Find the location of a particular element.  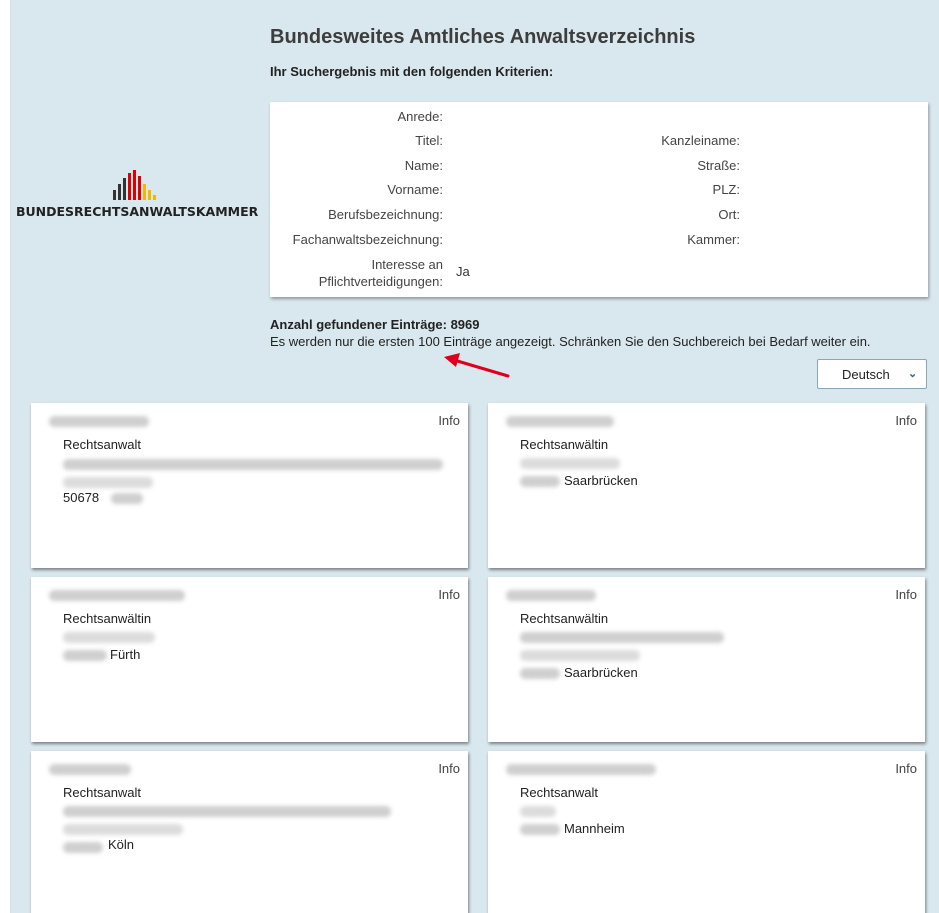

city: Köln is located at coordinates (121, 844).